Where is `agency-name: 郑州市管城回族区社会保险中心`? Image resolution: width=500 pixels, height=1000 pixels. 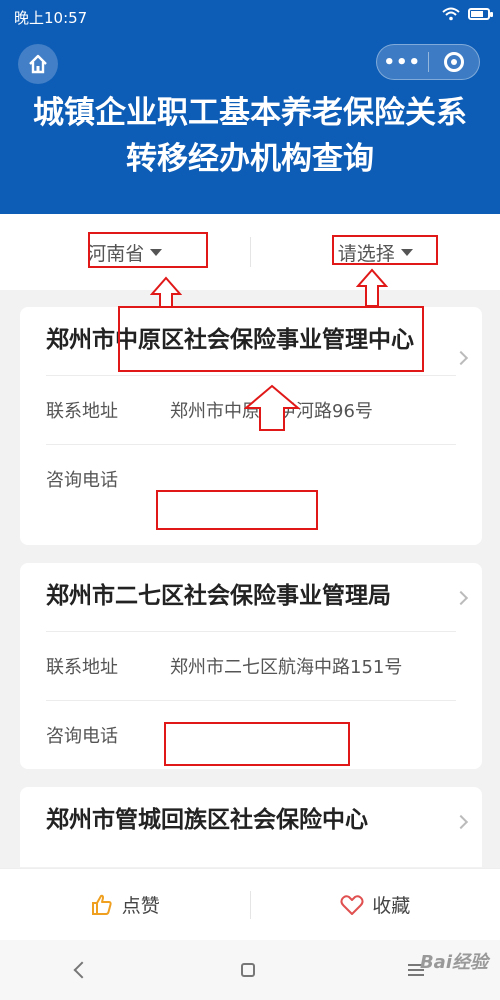 agency-name: 郑州市管城回族区社会保险中心 is located at coordinates (207, 820).